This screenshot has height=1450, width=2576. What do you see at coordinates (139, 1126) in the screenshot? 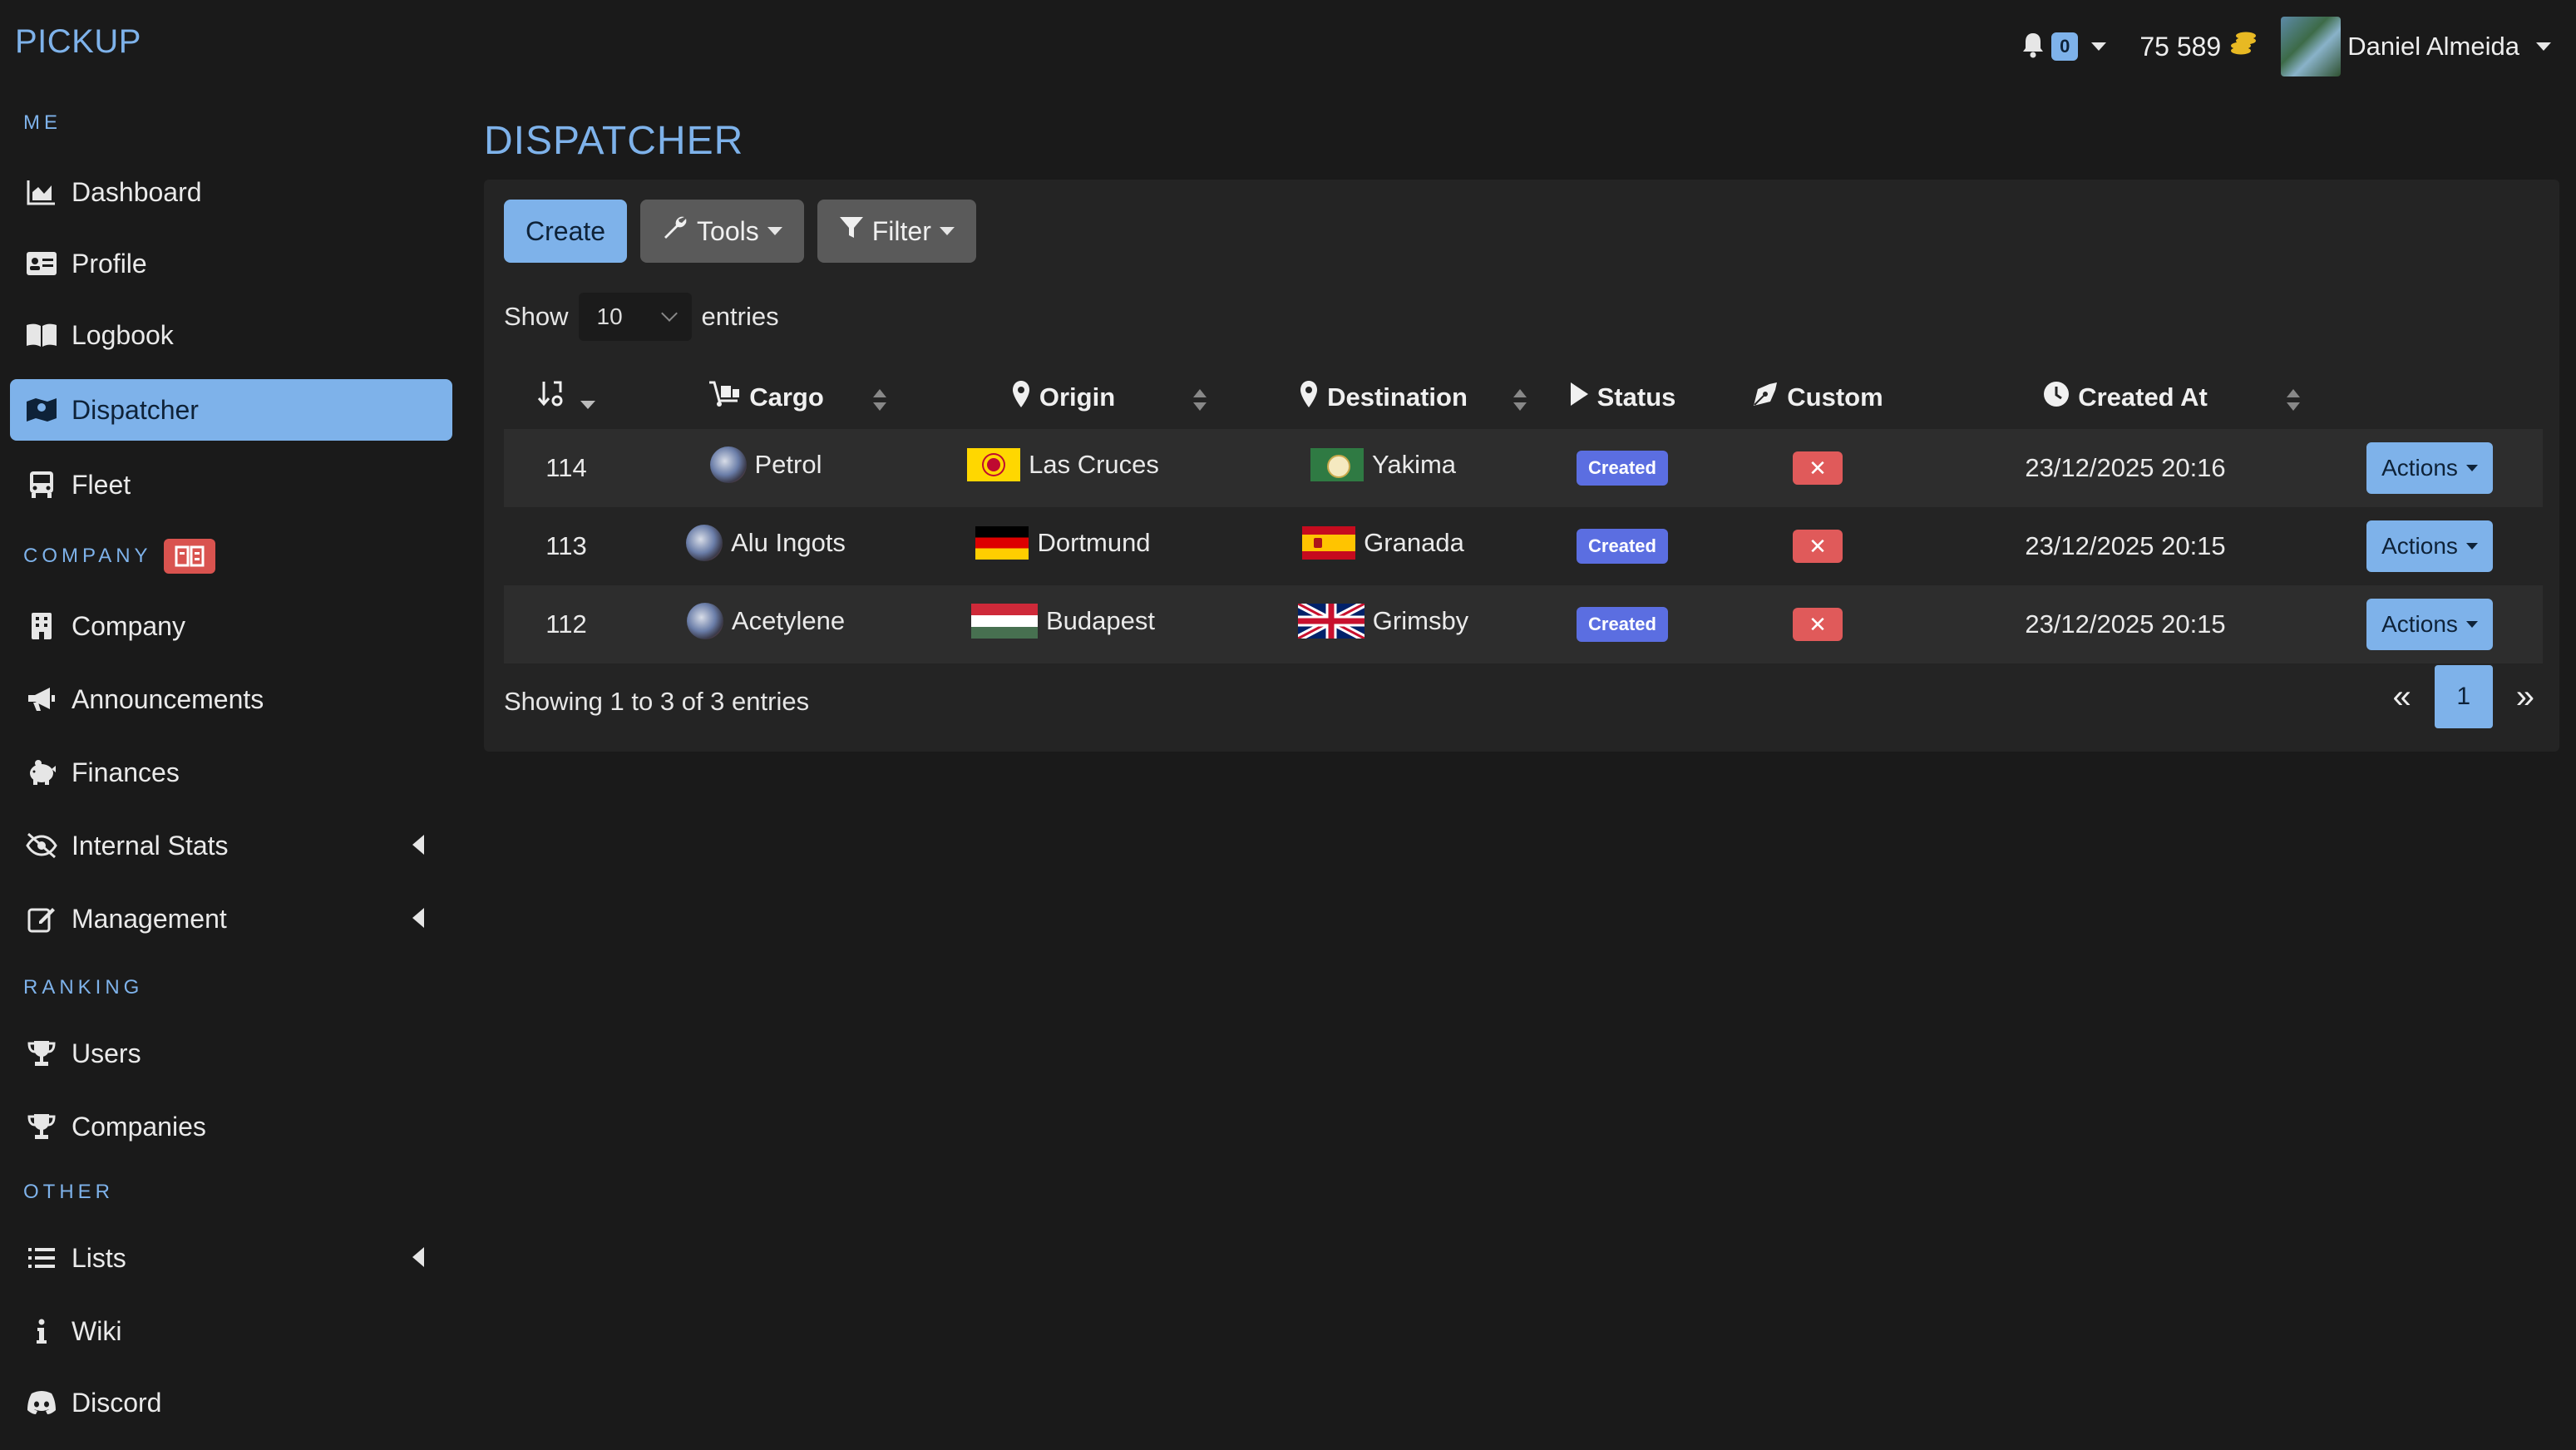
I see `sidebar-item-label: Companies` at bounding box center [139, 1126].